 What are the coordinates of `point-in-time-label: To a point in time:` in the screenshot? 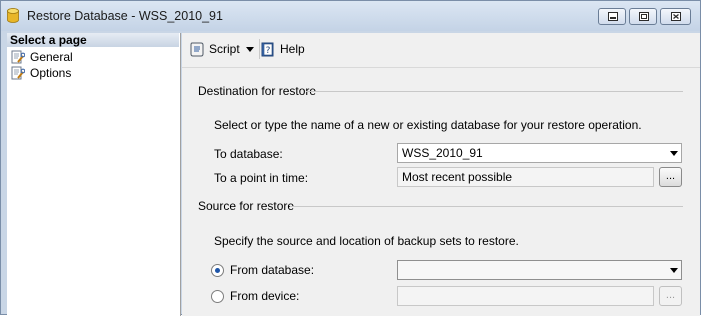 It's located at (261, 178).